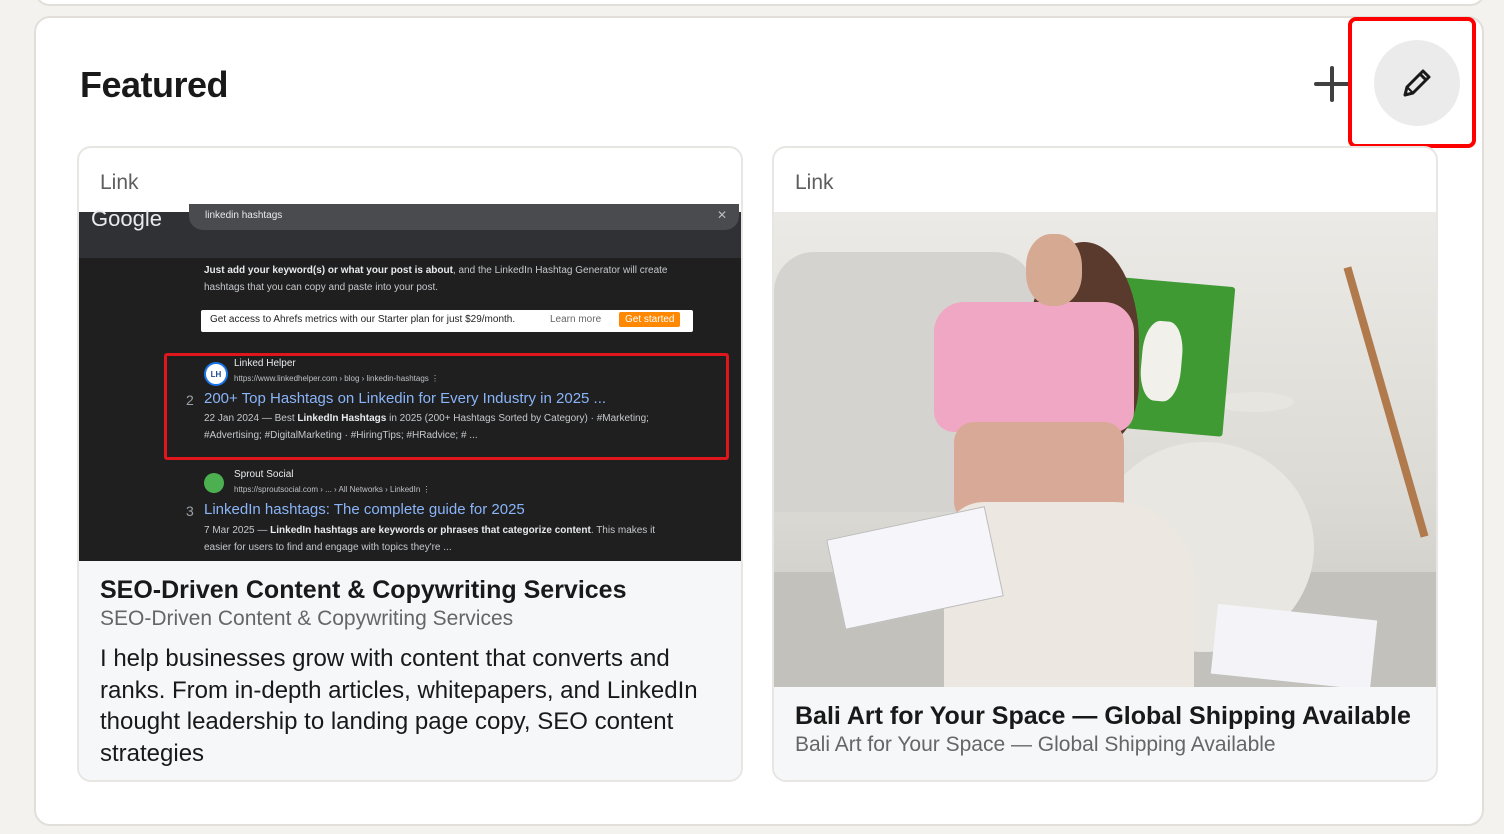  Describe the element at coordinates (650, 319) in the screenshot. I see `banner-get-started: Get started` at that location.